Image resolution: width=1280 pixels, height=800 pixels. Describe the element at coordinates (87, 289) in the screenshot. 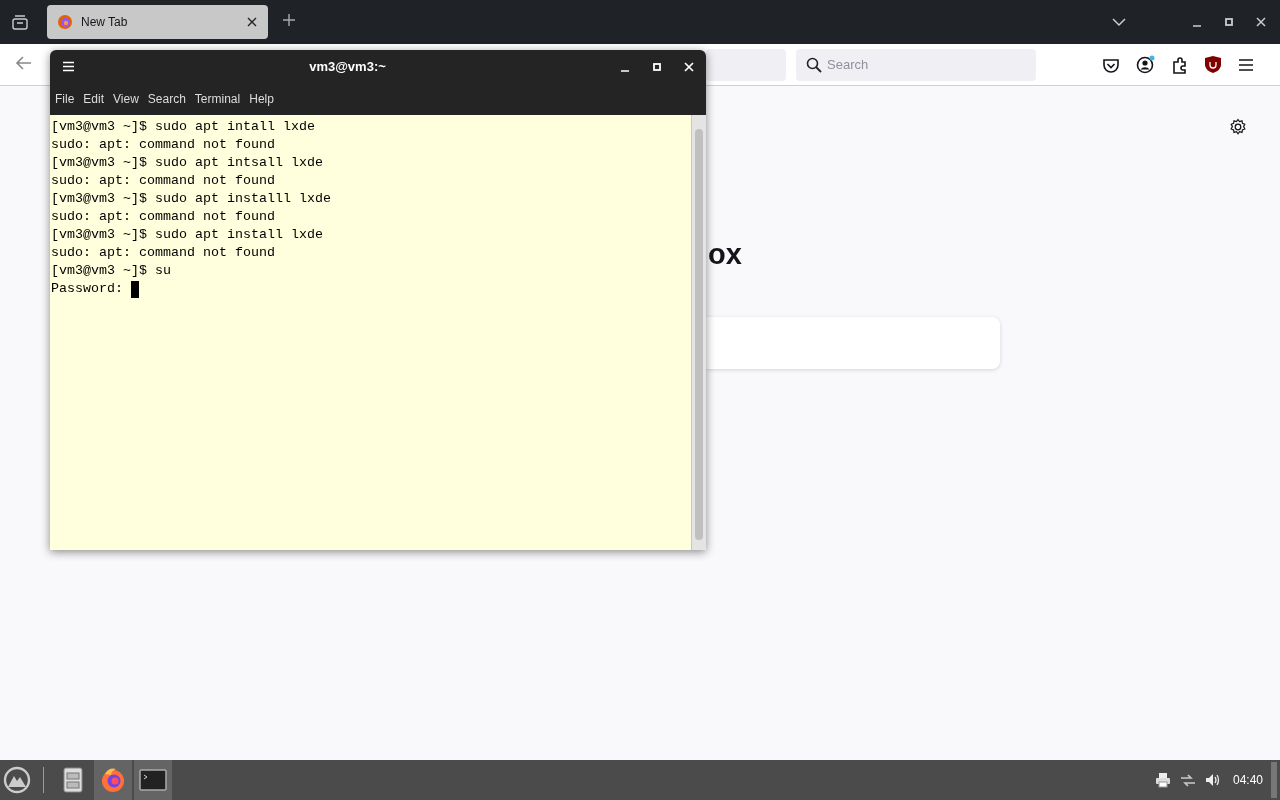

I see `terminal-line: Password:` at that location.